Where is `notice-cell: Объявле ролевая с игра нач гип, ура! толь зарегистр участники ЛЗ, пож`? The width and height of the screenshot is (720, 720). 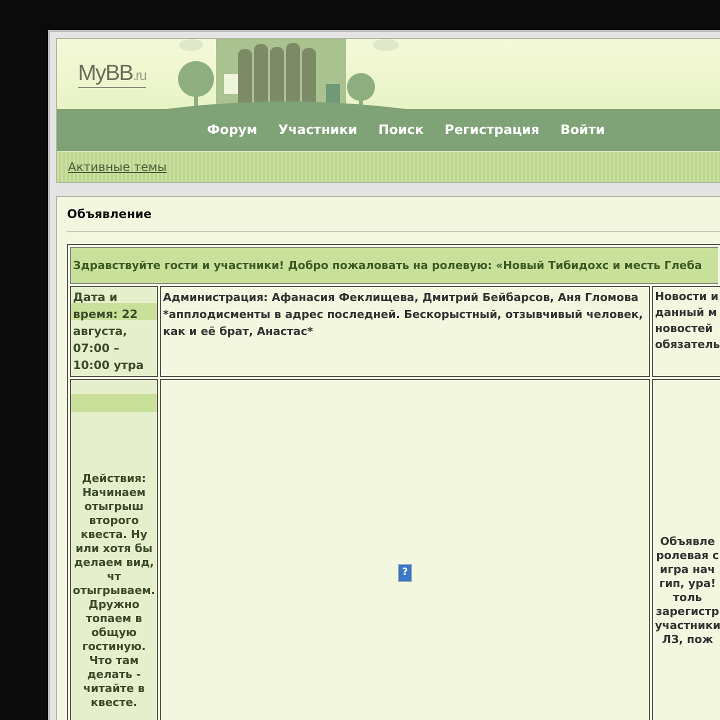
notice-cell: Объявле ролевая с игра нач гип, ура! толь зарегистр участники ЛЗ, пож is located at coordinates (686, 549).